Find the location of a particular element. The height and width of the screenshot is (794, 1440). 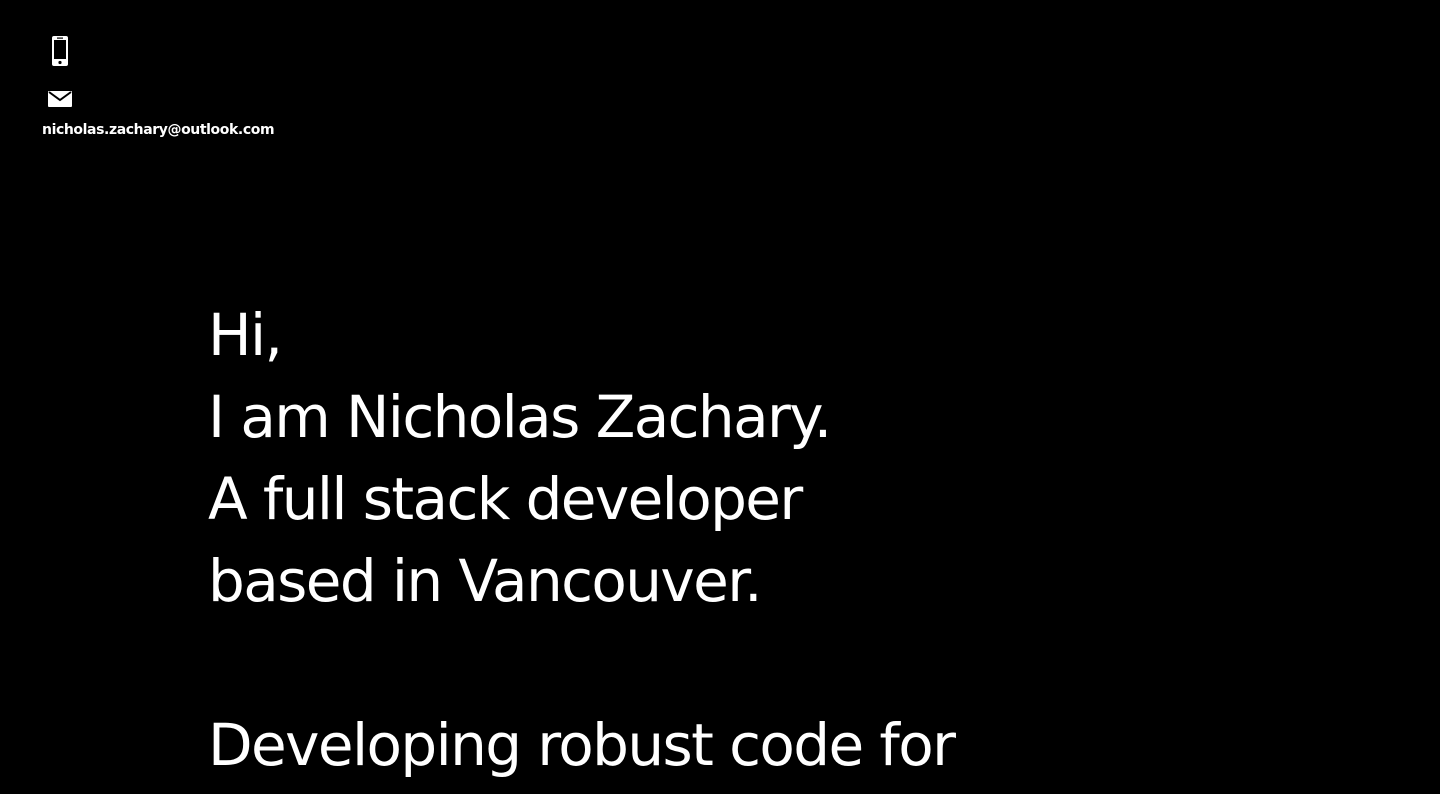

hero-greeting: Hi, is located at coordinates (245, 335).